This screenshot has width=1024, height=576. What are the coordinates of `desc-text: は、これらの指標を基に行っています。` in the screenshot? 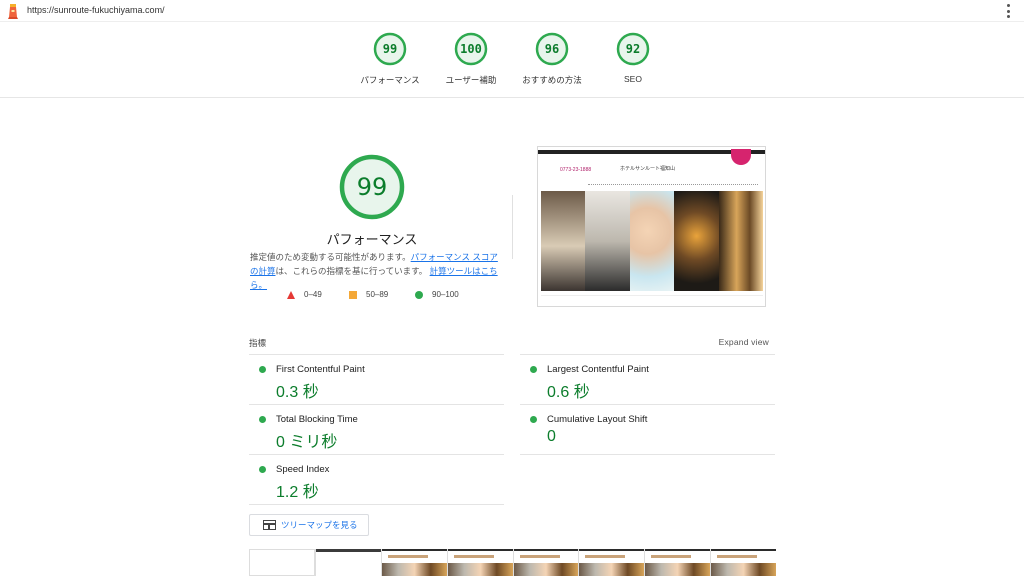 It's located at (351, 271).